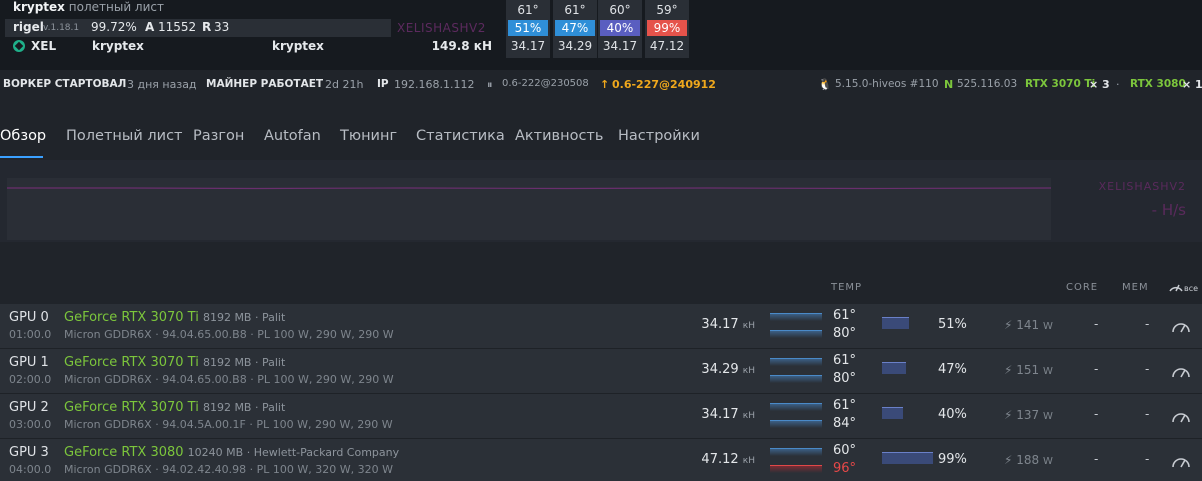  Describe the element at coordinates (460, 136) in the screenshot. I see `tab-statistics: Статистика` at that location.